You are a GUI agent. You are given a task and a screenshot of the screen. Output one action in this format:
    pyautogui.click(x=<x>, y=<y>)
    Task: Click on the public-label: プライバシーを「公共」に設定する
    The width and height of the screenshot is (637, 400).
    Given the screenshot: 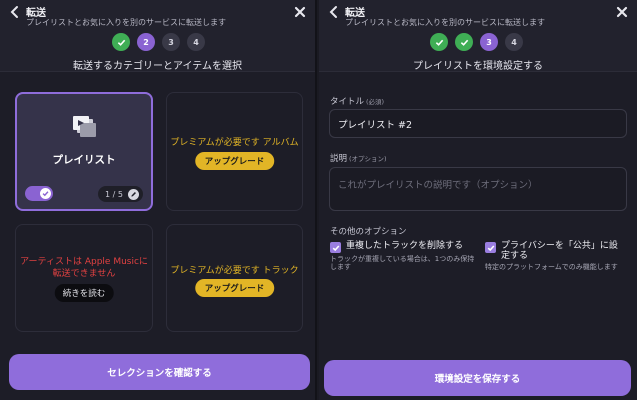 What is the action you would take?
    pyautogui.click(x=559, y=251)
    